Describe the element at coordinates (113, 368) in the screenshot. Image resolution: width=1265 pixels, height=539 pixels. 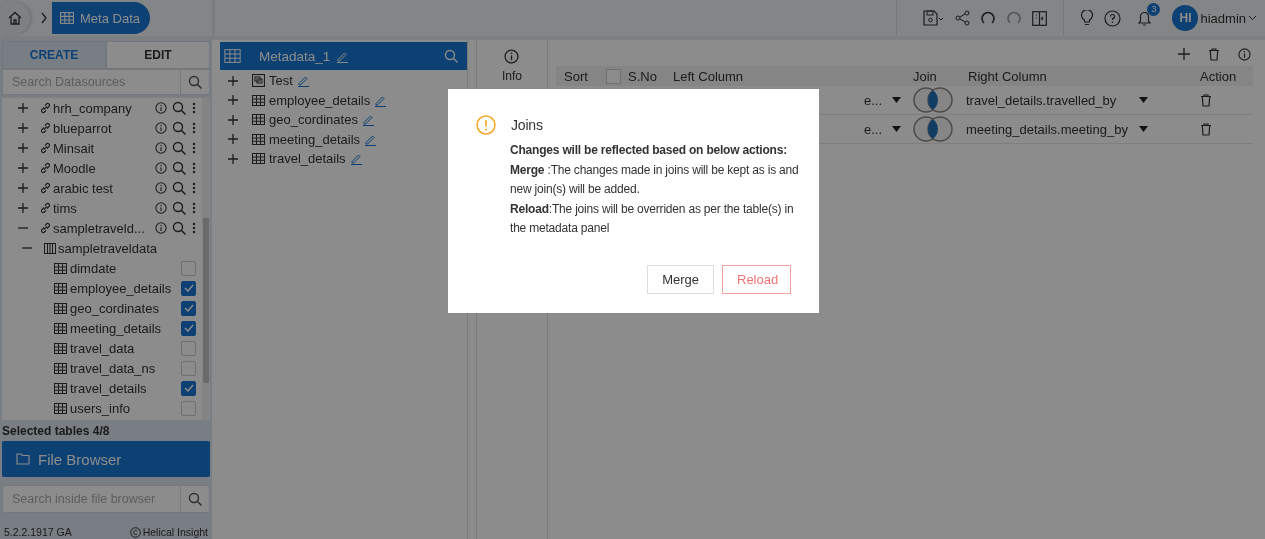
I see `table-name: travel_data_ns` at that location.